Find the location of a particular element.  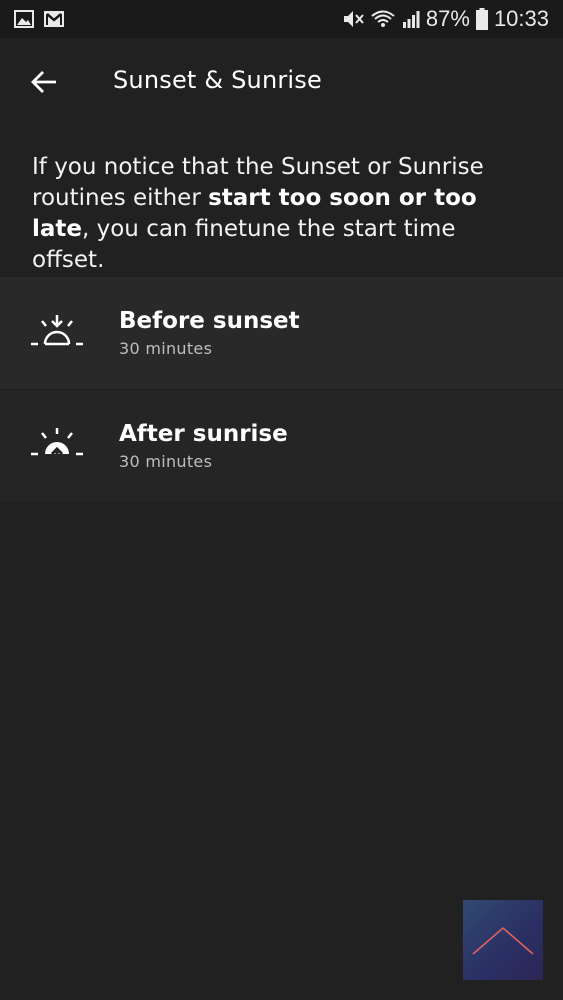

status-bar-right: 87% 10:33 is located at coordinates (445, 19).